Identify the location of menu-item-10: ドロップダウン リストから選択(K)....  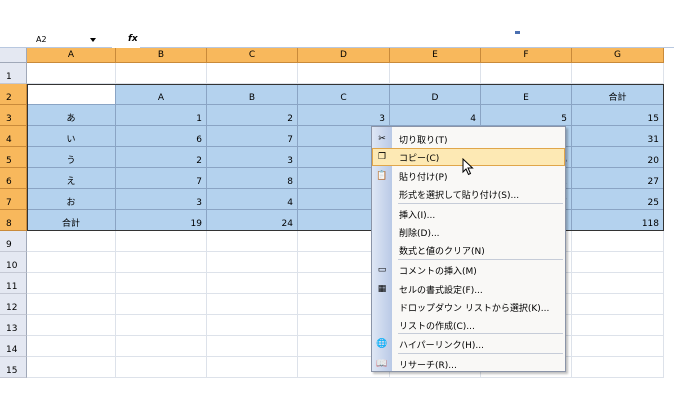
(468, 307).